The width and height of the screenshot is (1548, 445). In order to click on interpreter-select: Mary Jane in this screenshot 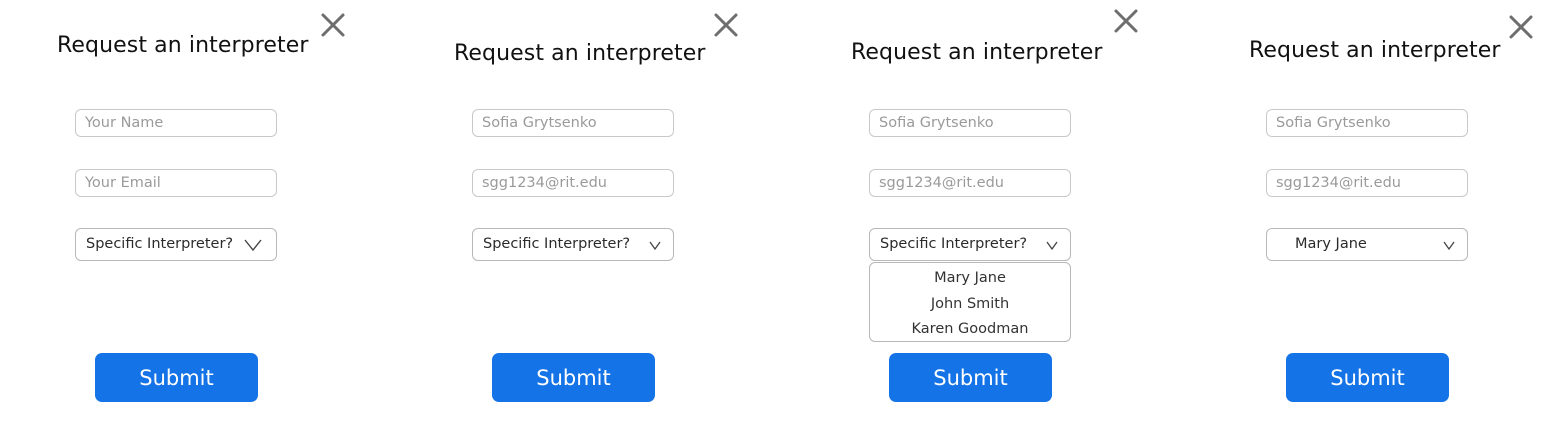, I will do `click(1367, 244)`.